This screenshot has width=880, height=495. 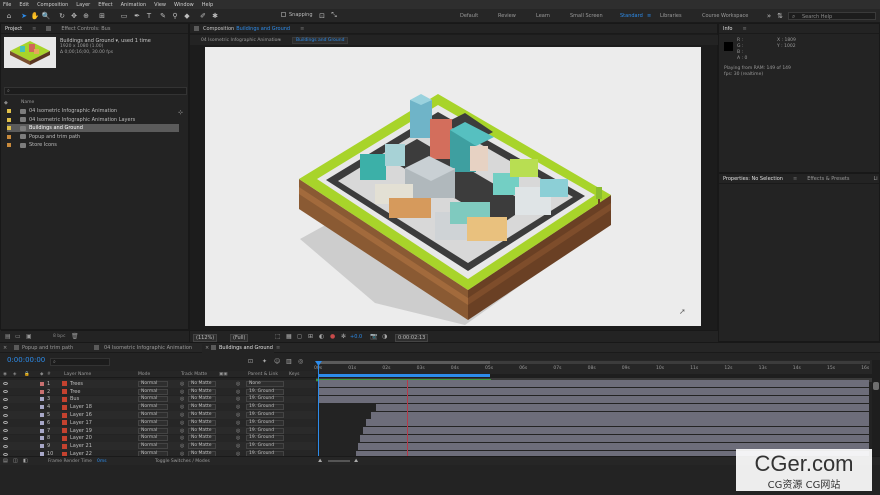 What do you see at coordinates (875, 179) in the screenshot?
I see `tab-libraries: Li` at bounding box center [875, 179].